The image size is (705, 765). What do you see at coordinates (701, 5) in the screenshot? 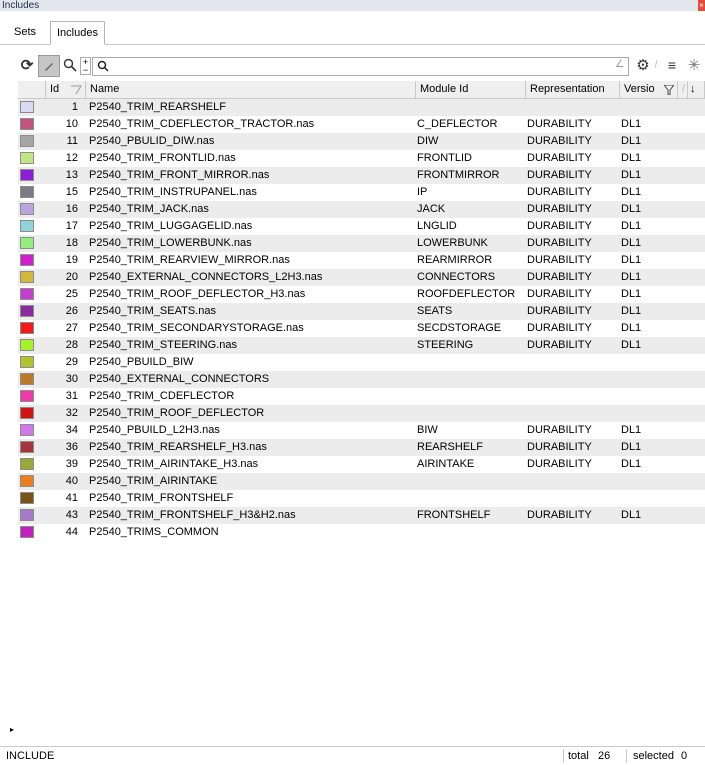
I see `close-icon: ×` at bounding box center [701, 5].